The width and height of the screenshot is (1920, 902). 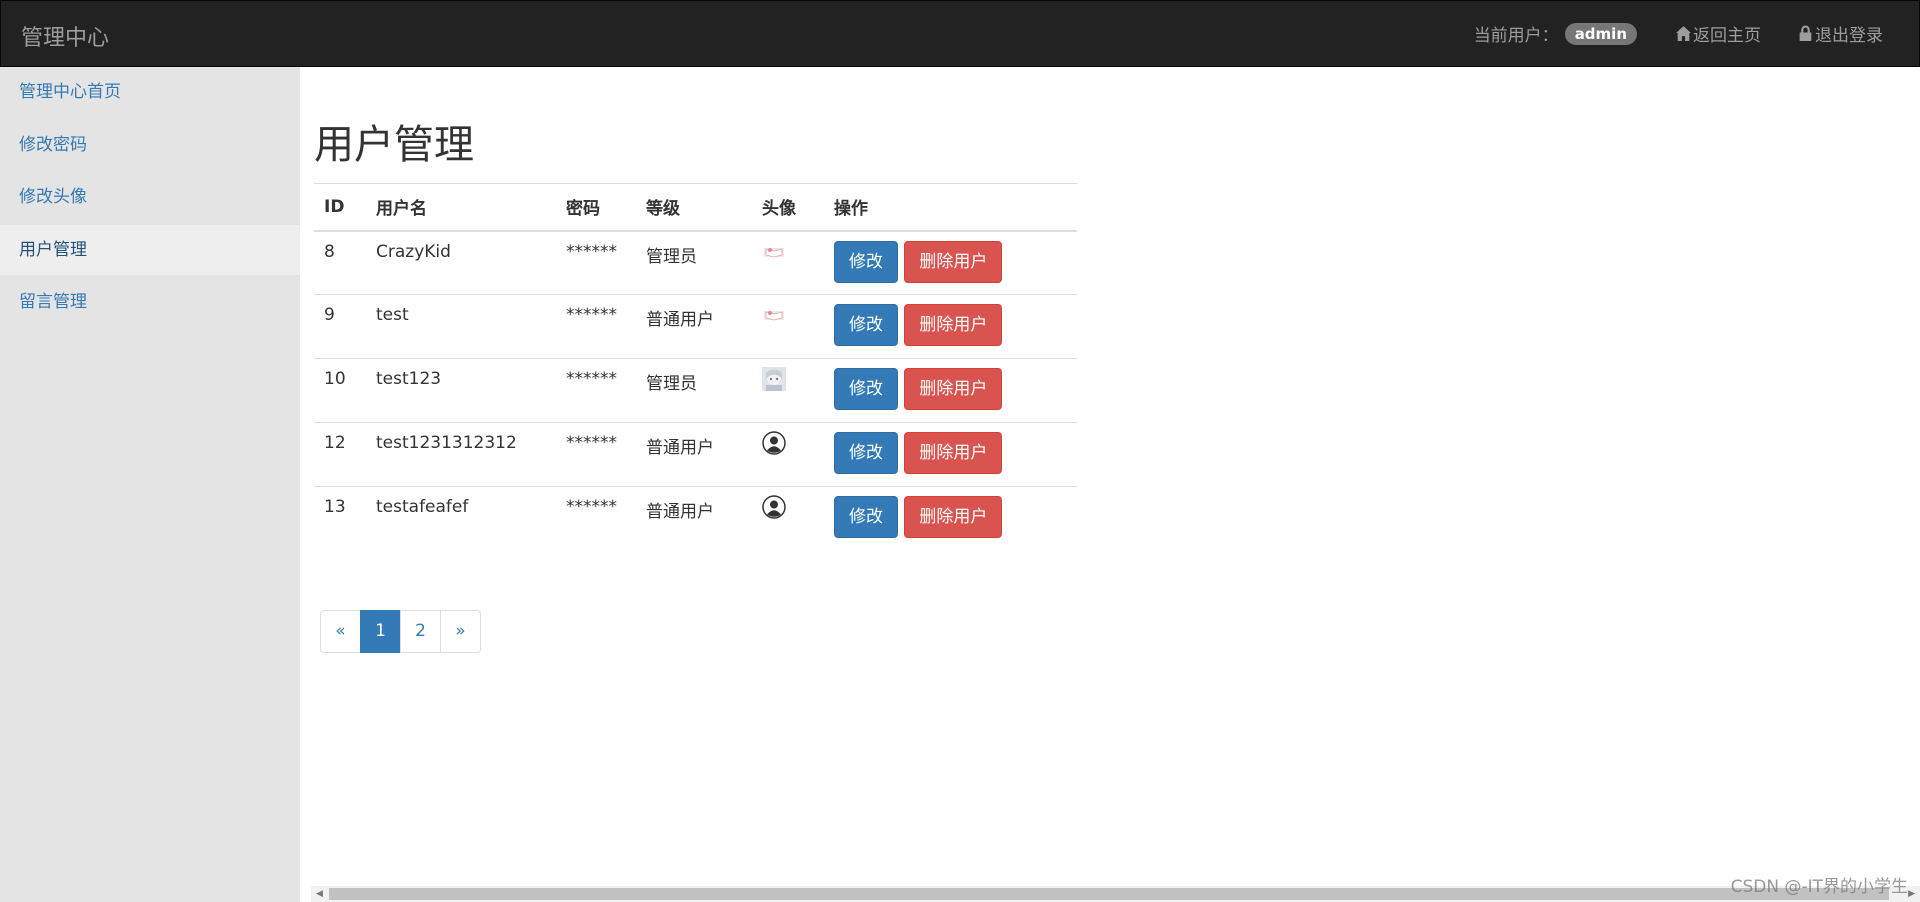 I want to click on sidebar-item-change-password: 修改密码, so click(x=150, y=145).